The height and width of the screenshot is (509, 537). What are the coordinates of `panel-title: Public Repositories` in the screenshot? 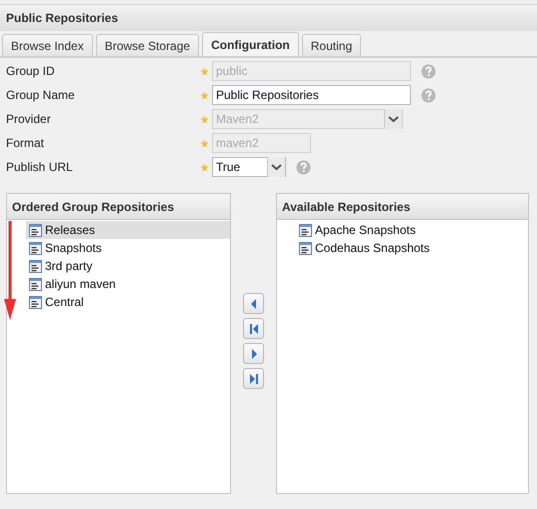 It's located at (62, 18).